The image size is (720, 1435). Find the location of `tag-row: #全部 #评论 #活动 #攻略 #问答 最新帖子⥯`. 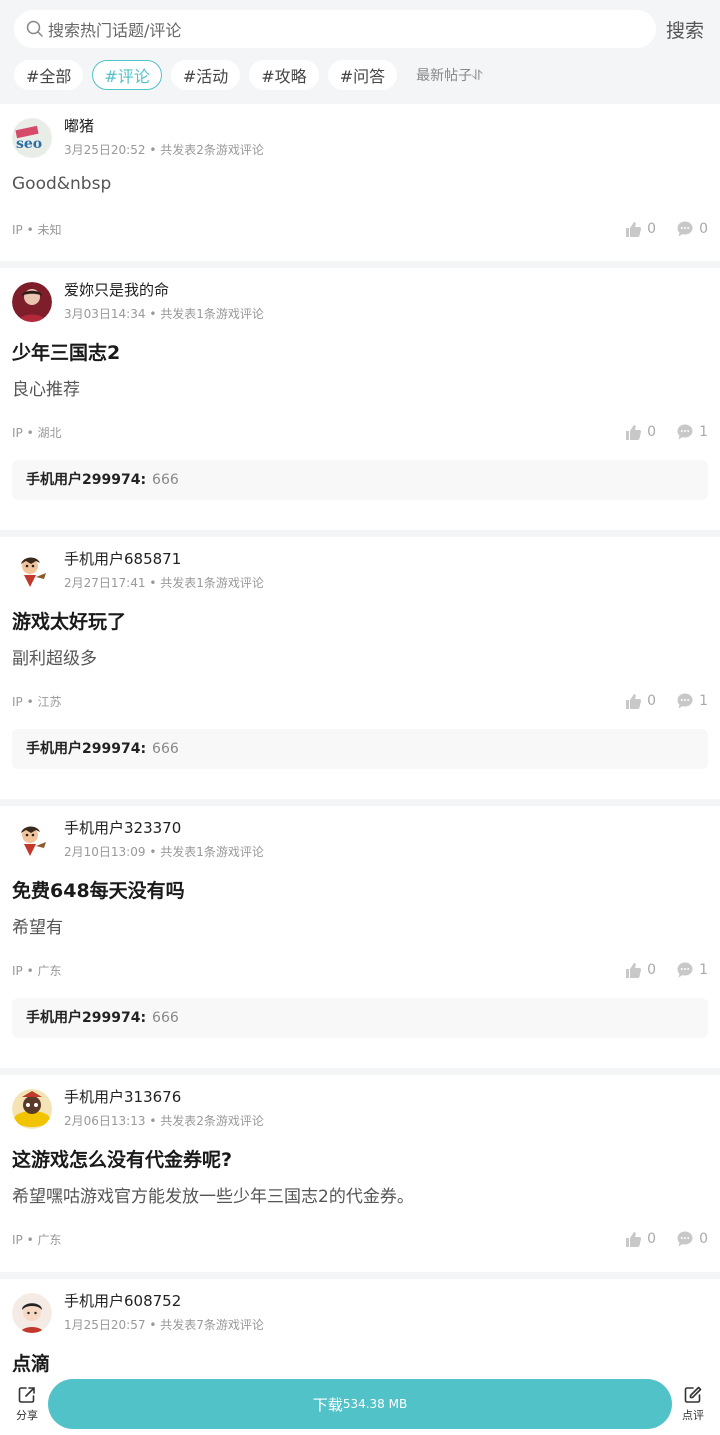

tag-row: #全部 #评论 #活动 #攻略 #问答 最新帖子⥯ is located at coordinates (360, 75).